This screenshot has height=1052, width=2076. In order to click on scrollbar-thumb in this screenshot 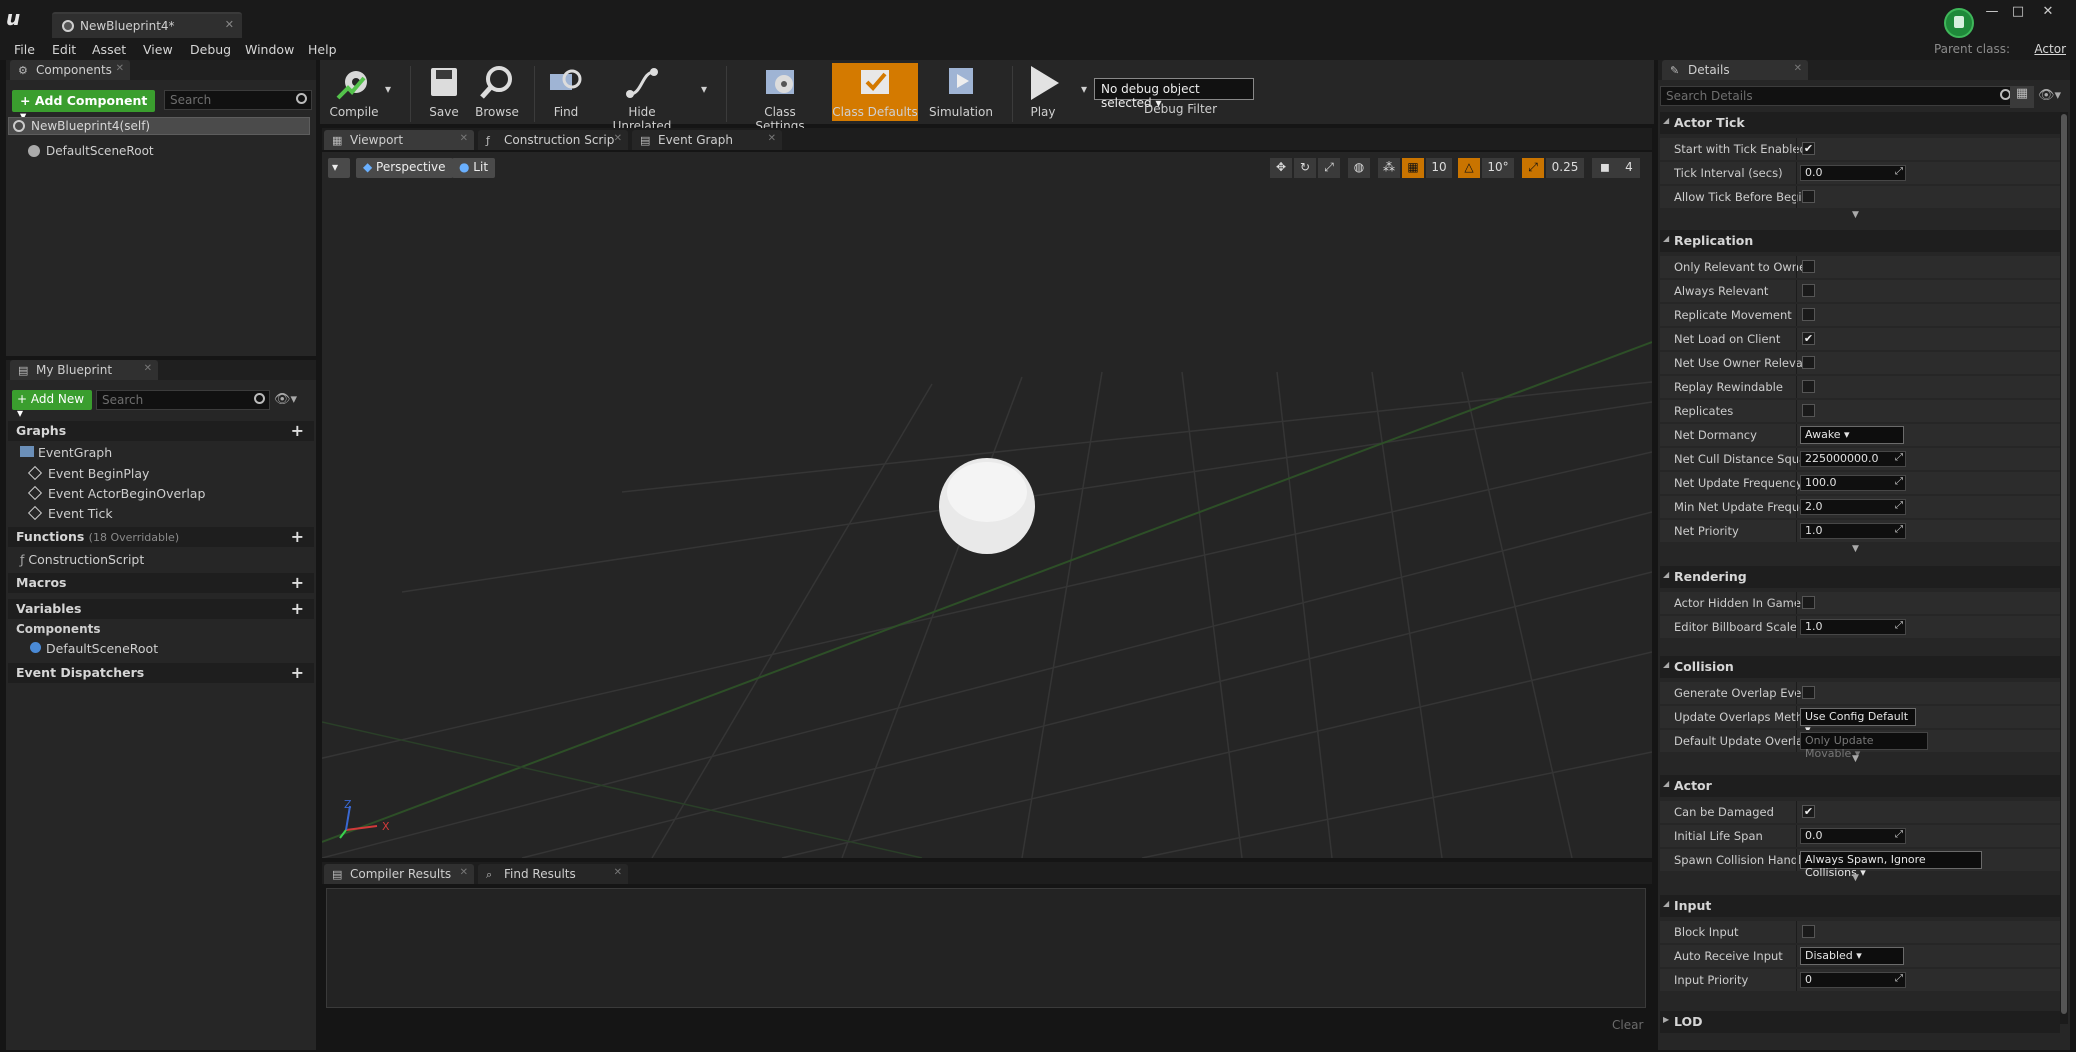, I will do `click(2064, 564)`.